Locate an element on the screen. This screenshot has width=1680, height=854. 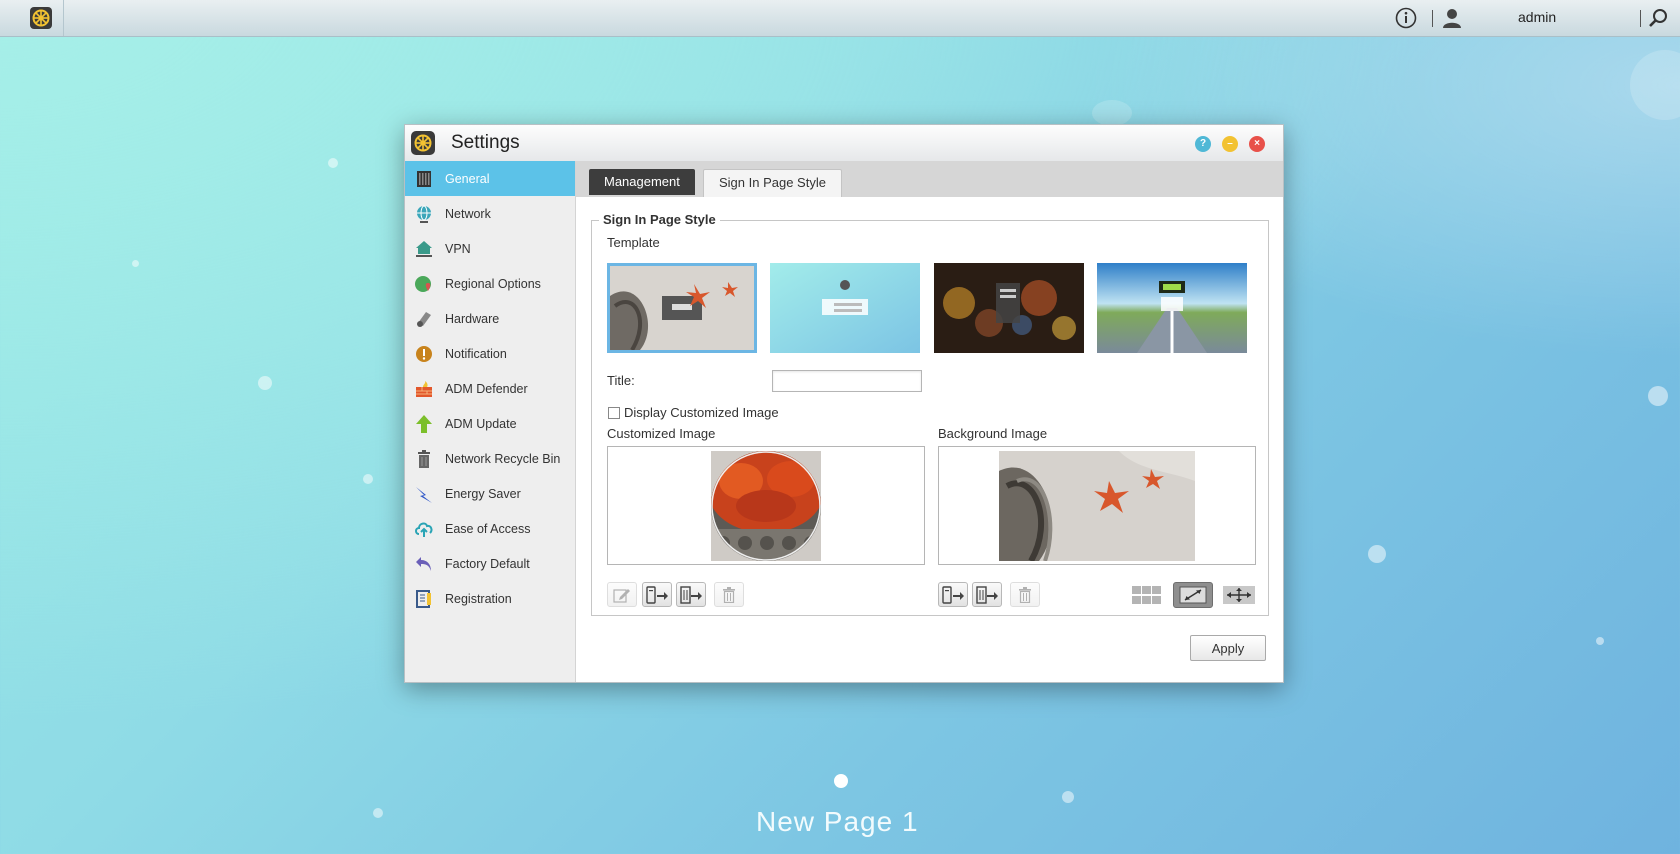
sidebar-item-label: Factory Default is located at coordinates (487, 563).